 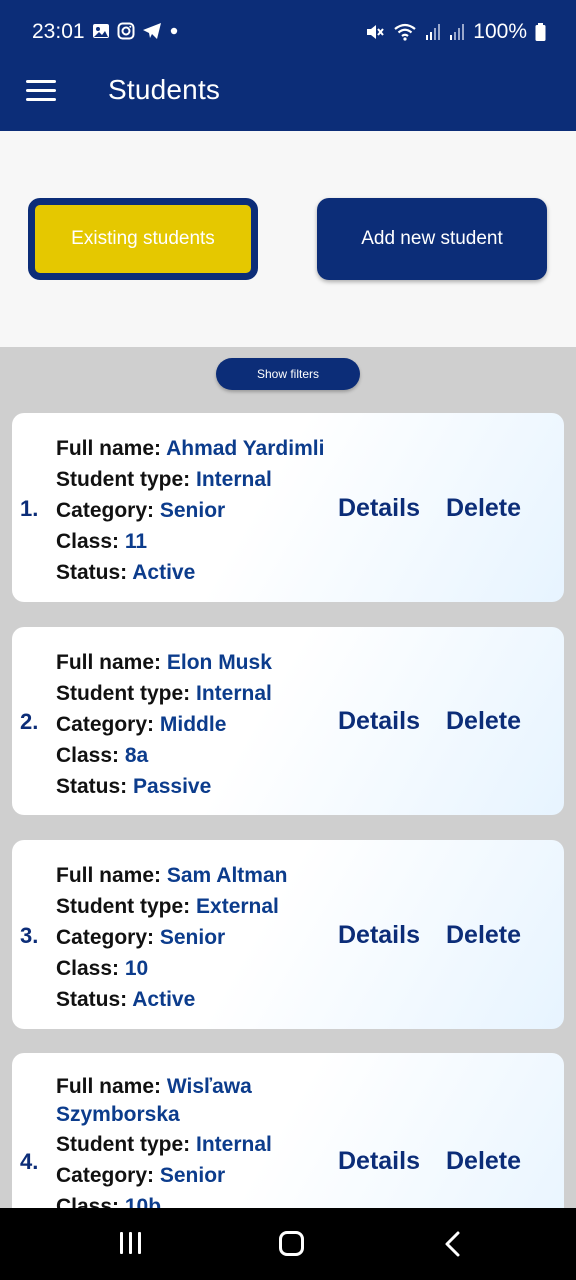 What do you see at coordinates (201, 541) in the screenshot?
I see `class-row: Class: 11` at bounding box center [201, 541].